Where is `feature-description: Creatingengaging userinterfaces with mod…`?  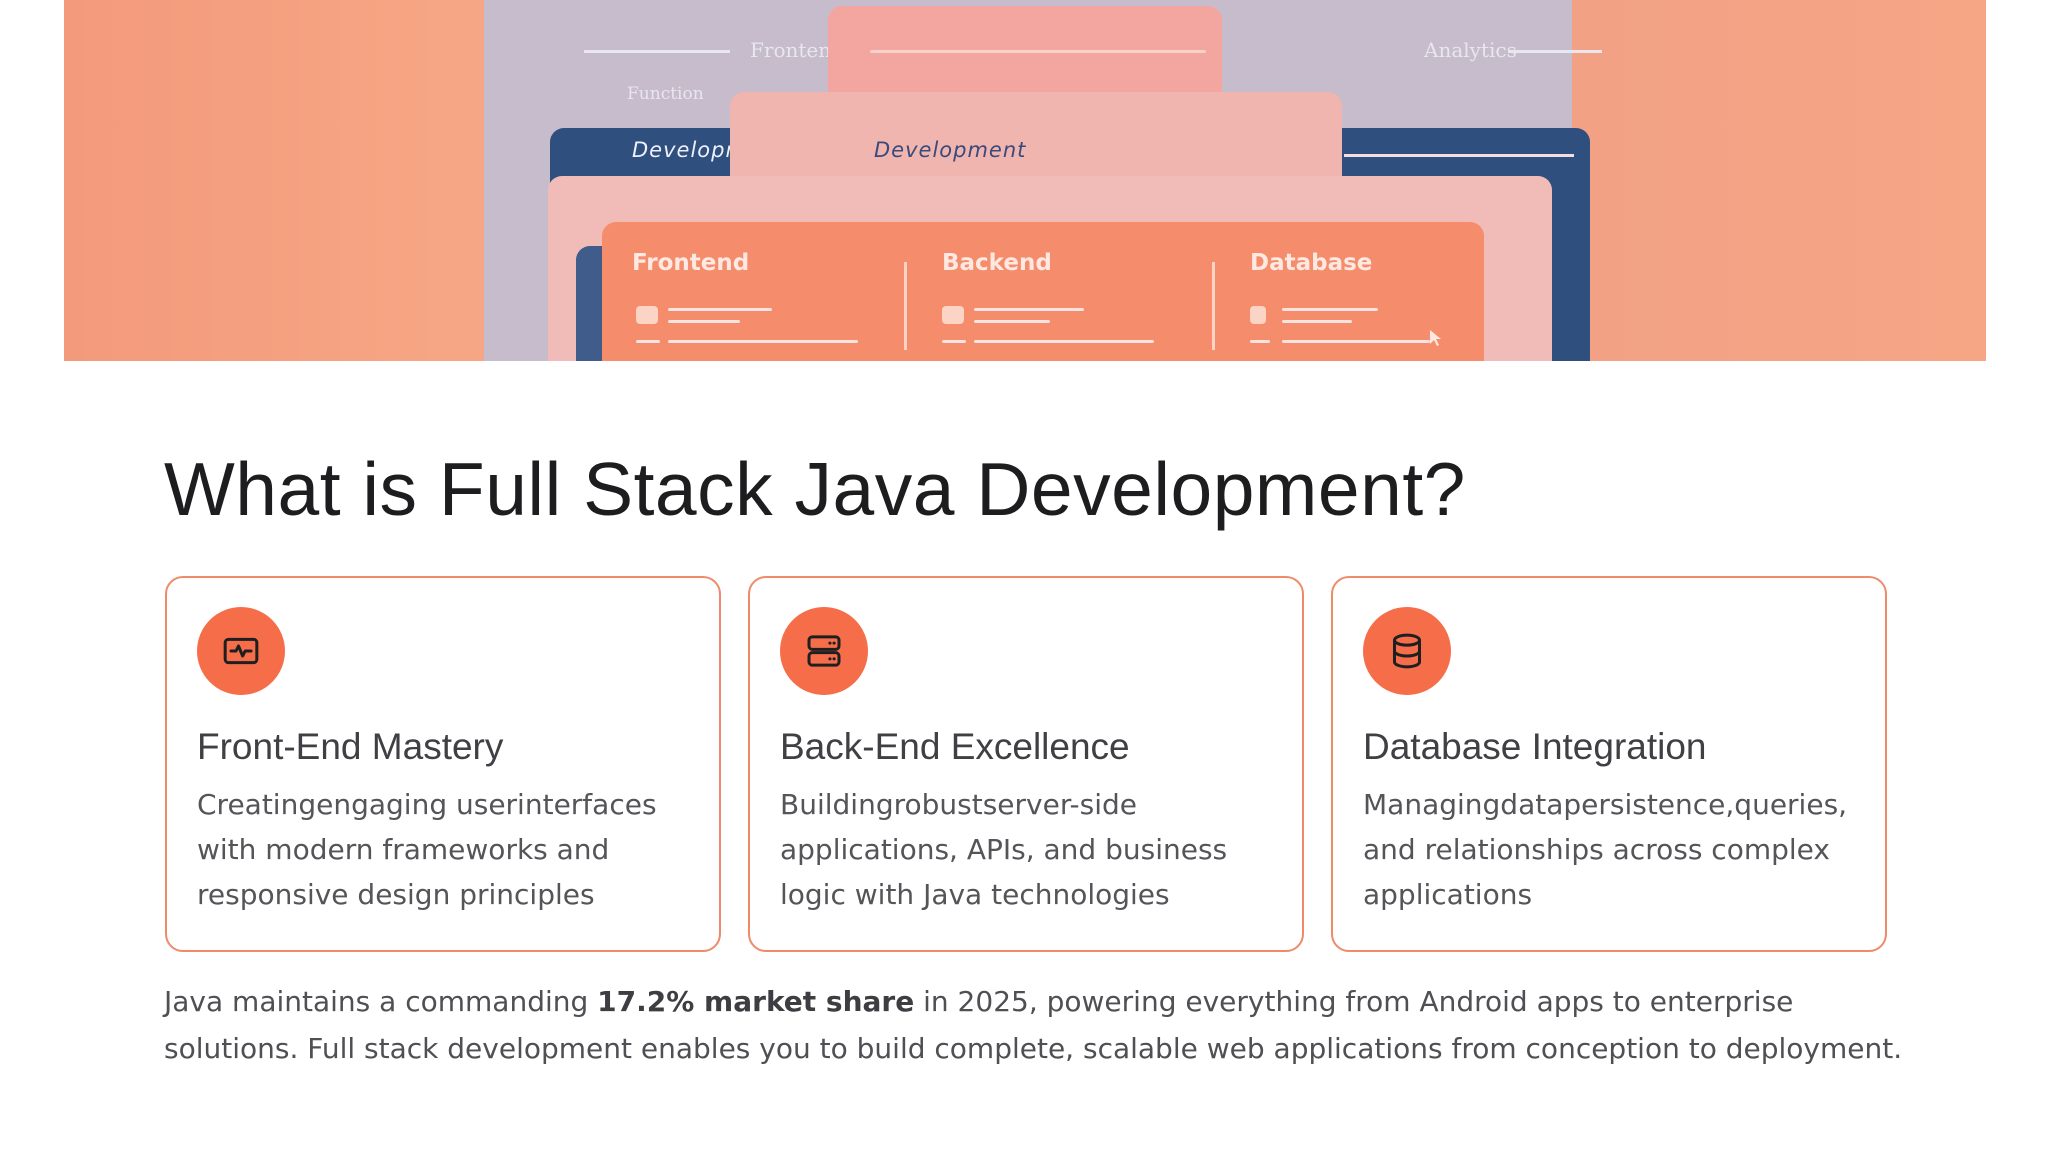
feature-description: Creatingengaging userinterfaces with mod… is located at coordinates (427, 849).